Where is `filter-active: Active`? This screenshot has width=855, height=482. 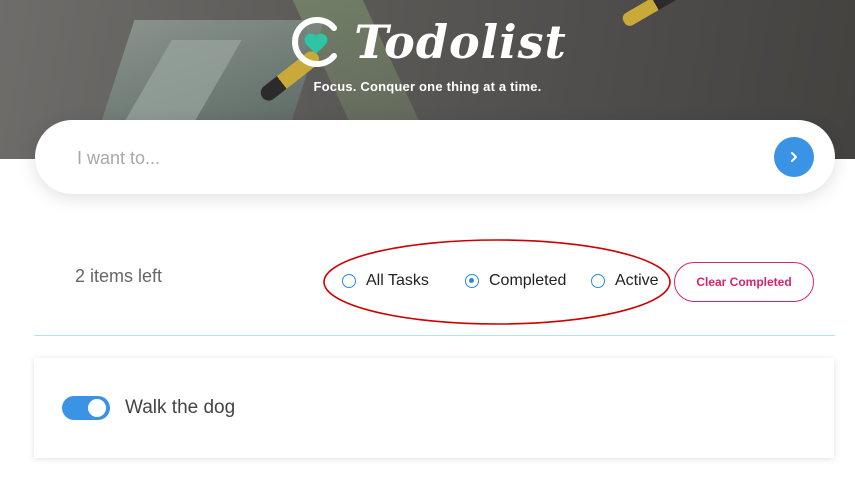
filter-active: Active is located at coordinates (625, 281).